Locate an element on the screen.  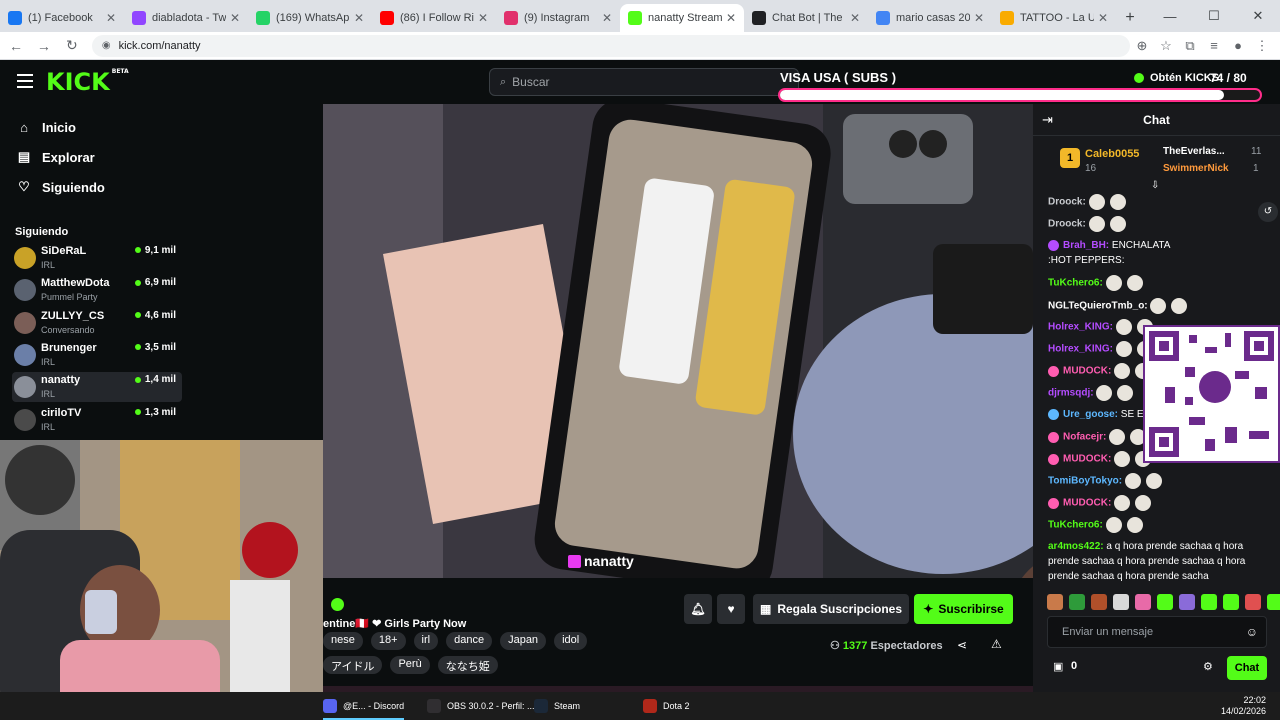
chat-username: djrmsqdj: is located at coordinates (1071, 393).